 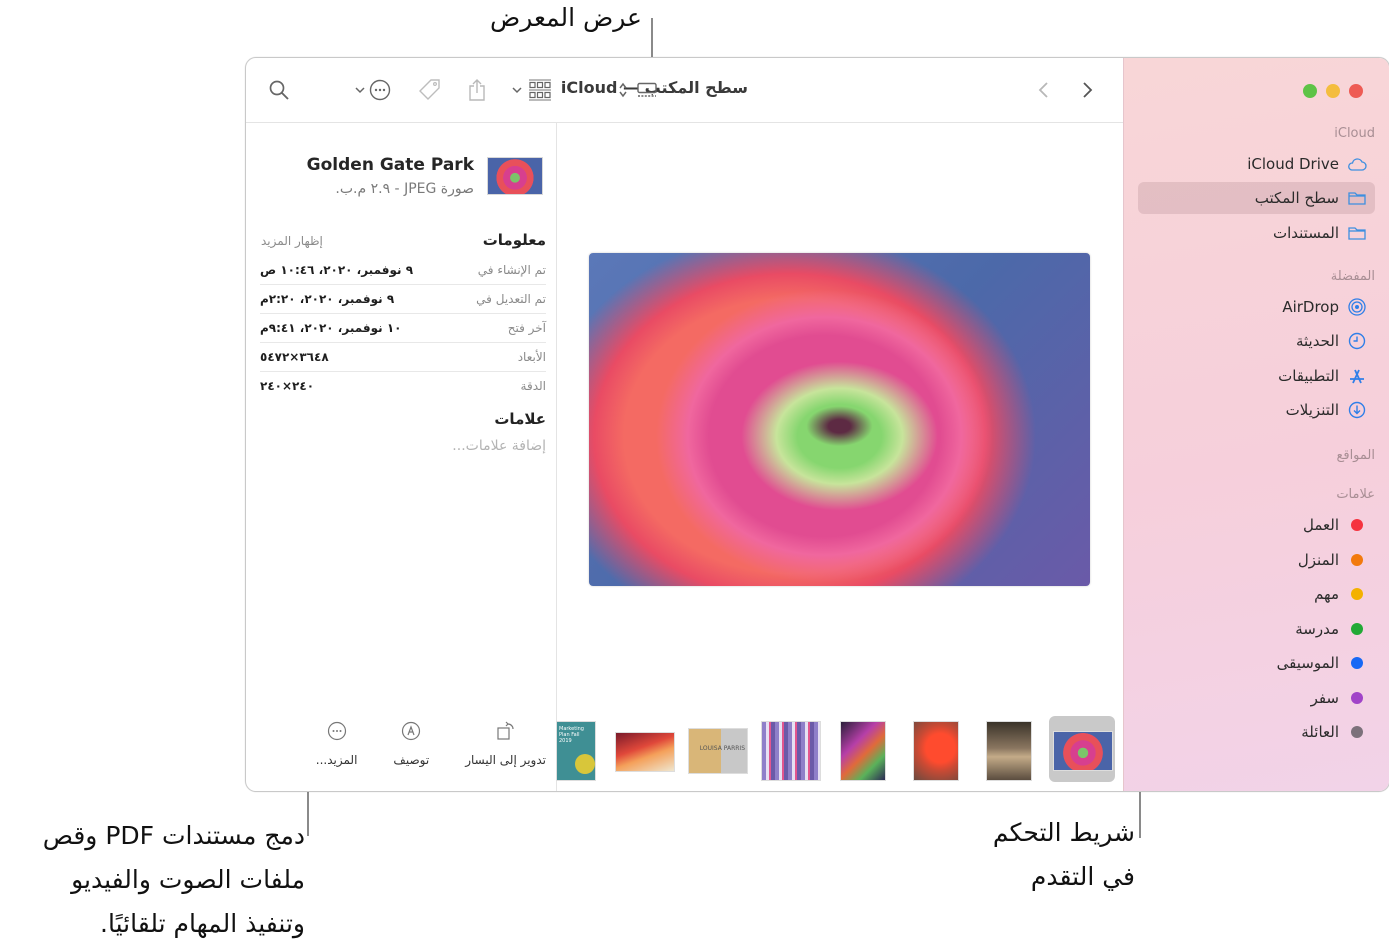 What do you see at coordinates (647, 89) in the screenshot?
I see `gallery-view-icon` at bounding box center [647, 89].